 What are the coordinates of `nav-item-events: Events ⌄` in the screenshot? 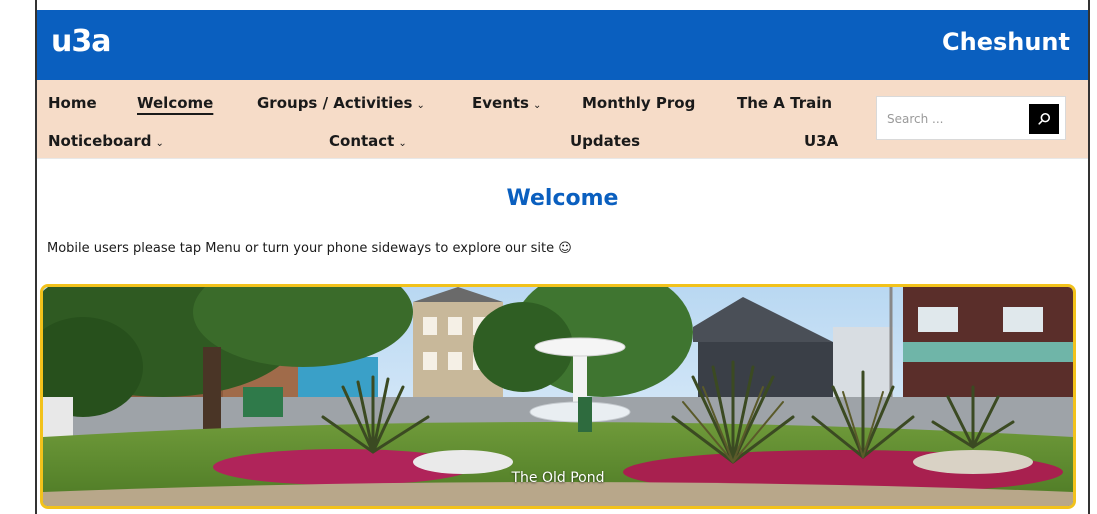 It's located at (506, 103).